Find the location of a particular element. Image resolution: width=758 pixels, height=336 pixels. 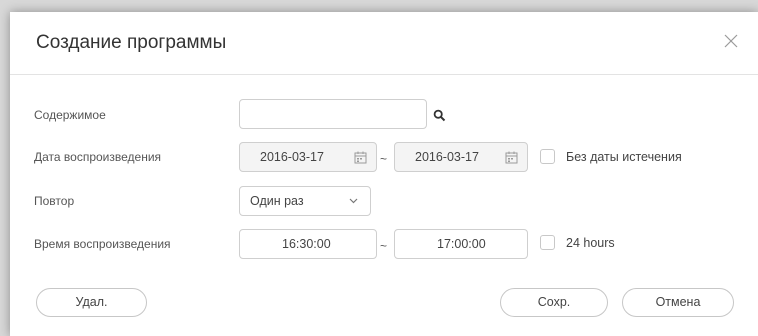

repeat-label: Повтор is located at coordinates (54, 201).